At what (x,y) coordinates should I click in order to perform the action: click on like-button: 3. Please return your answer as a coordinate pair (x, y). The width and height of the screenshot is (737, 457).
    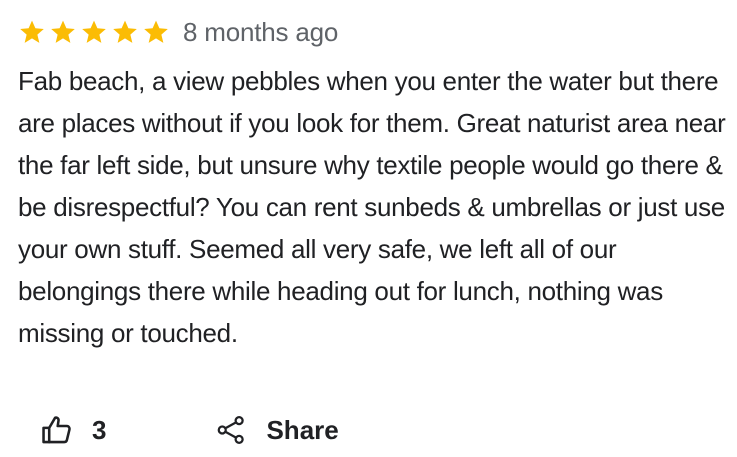
    Looking at the image, I should click on (73, 430).